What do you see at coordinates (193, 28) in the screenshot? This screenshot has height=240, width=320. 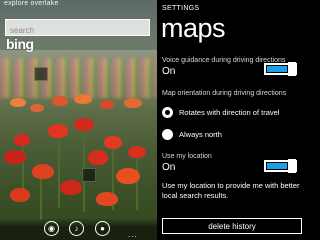 I see `page-title: maps` at bounding box center [193, 28].